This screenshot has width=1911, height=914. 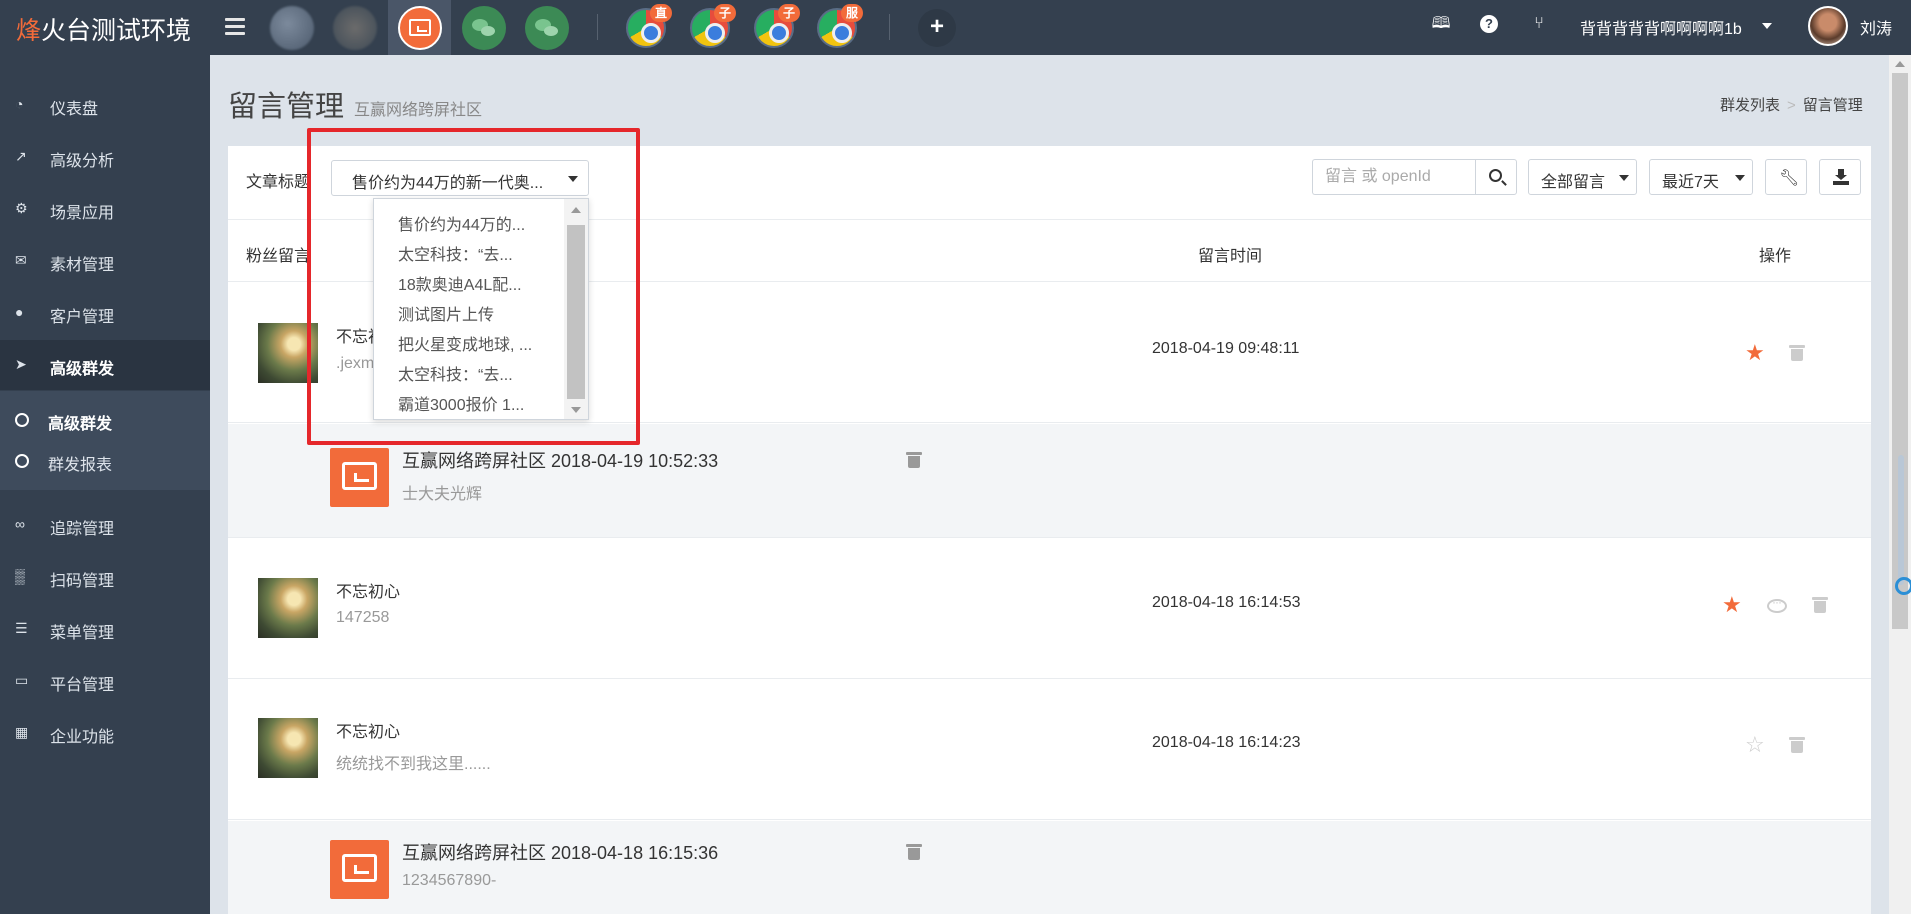 What do you see at coordinates (1876, 27) in the screenshot?
I see `user-display-name: 刘涛` at bounding box center [1876, 27].